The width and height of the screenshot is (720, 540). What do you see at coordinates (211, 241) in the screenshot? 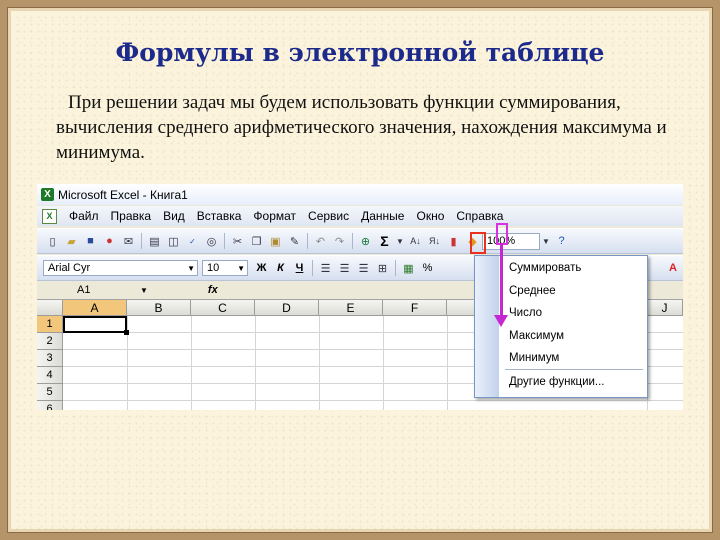
I see `research-icon: ◎` at bounding box center [211, 241].